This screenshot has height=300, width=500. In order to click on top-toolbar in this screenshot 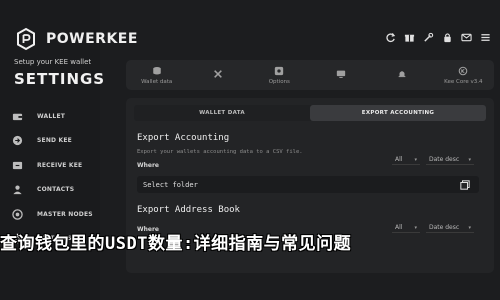, I will do `click(438, 37)`.